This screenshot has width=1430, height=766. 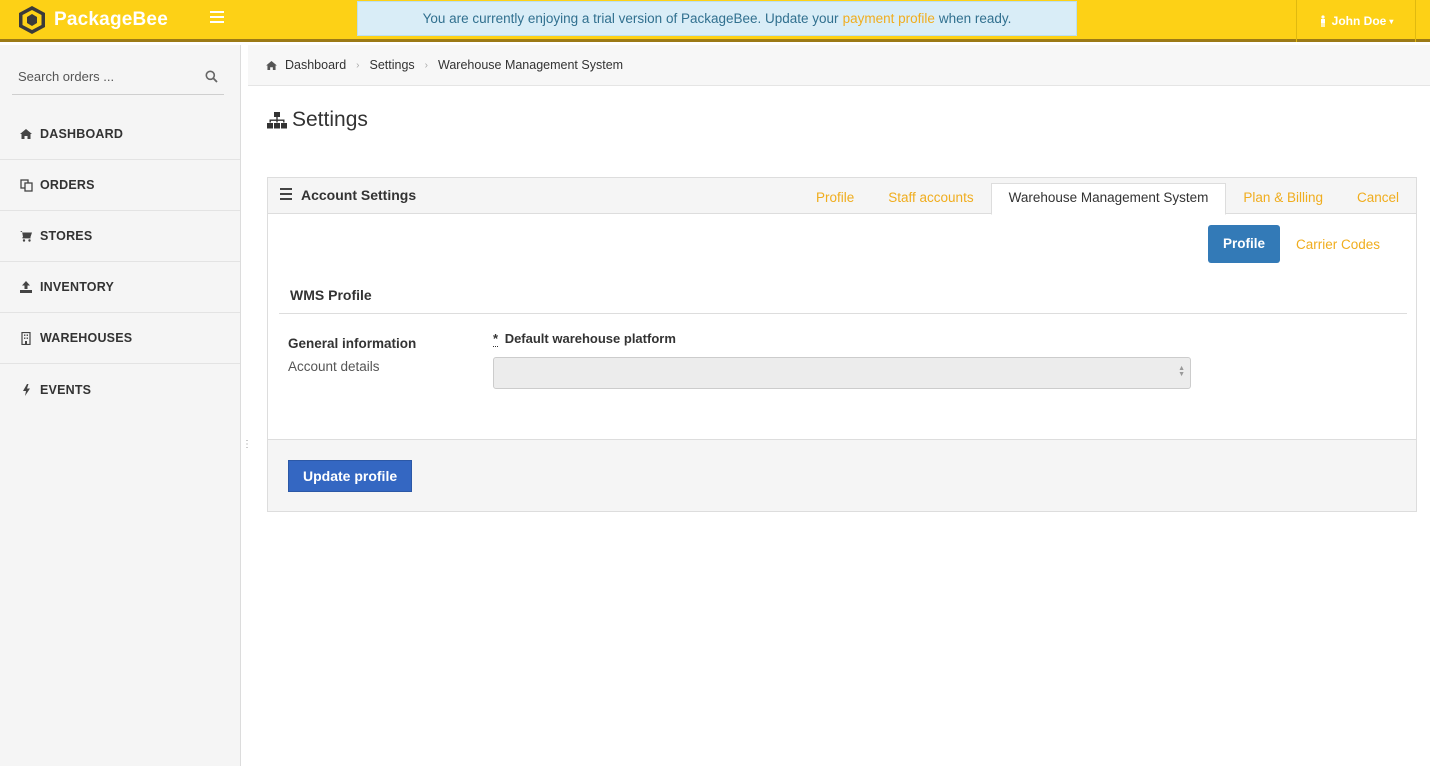 I want to click on sidebar-item-inventory: INVENTORY, so click(x=120, y=287).